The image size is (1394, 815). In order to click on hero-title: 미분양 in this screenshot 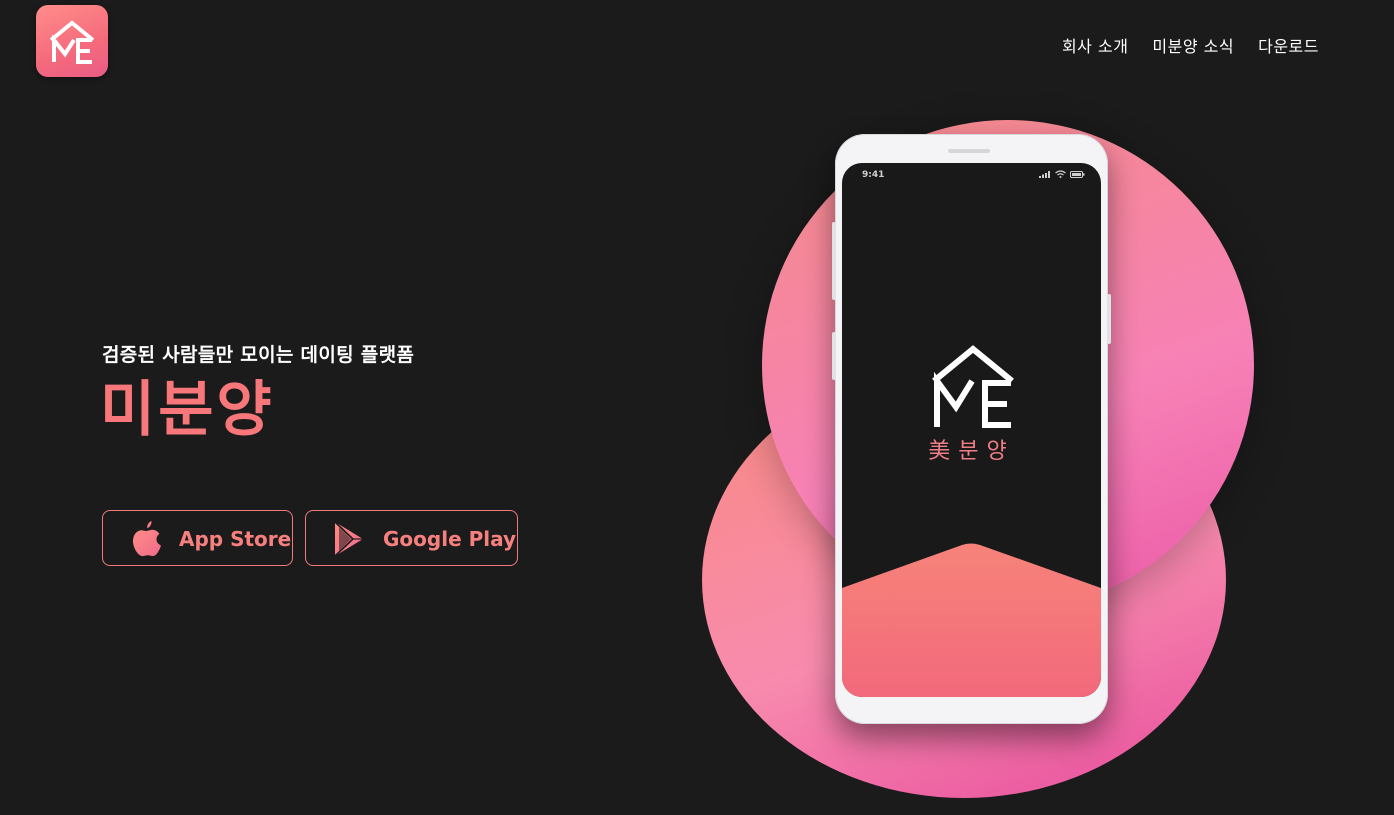, I will do `click(187, 410)`.